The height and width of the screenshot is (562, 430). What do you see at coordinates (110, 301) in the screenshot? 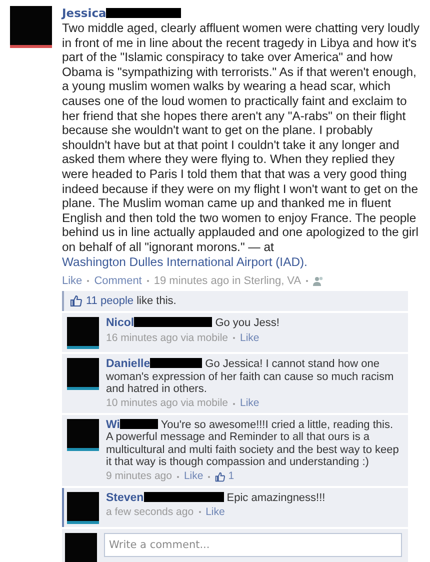
I see `likers-link: 11 people` at bounding box center [110, 301].